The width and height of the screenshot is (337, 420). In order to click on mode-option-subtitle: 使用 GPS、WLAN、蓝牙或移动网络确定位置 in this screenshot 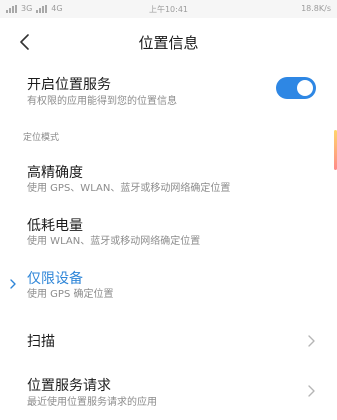, I will do `click(129, 188)`.